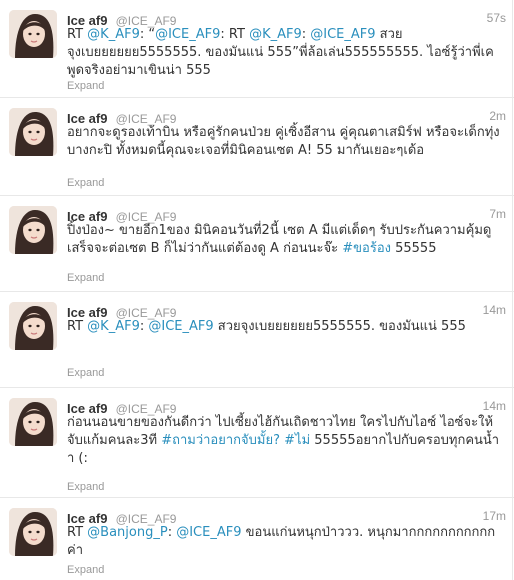 Image resolution: width=514 pixels, height=580 pixels. What do you see at coordinates (147, 34) in the screenshot?
I see `tweet-text-segment: : “` at bounding box center [147, 34].